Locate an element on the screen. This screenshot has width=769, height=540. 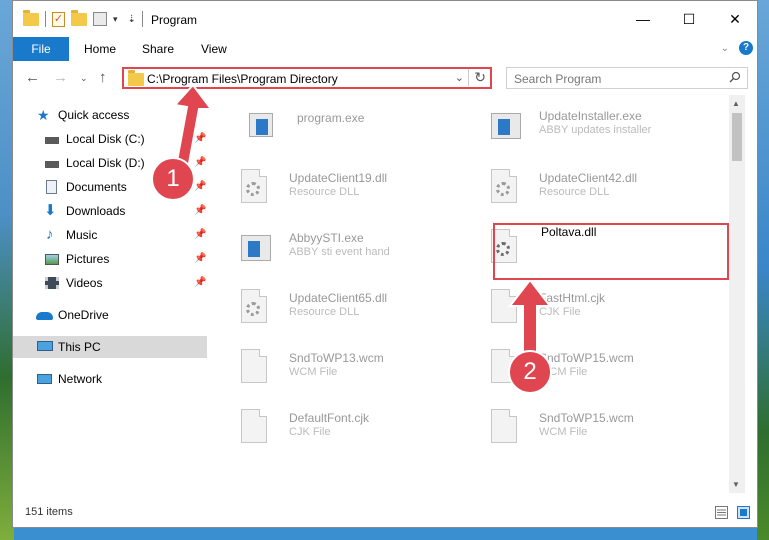
documents-icon is located at coordinates (51, 187).